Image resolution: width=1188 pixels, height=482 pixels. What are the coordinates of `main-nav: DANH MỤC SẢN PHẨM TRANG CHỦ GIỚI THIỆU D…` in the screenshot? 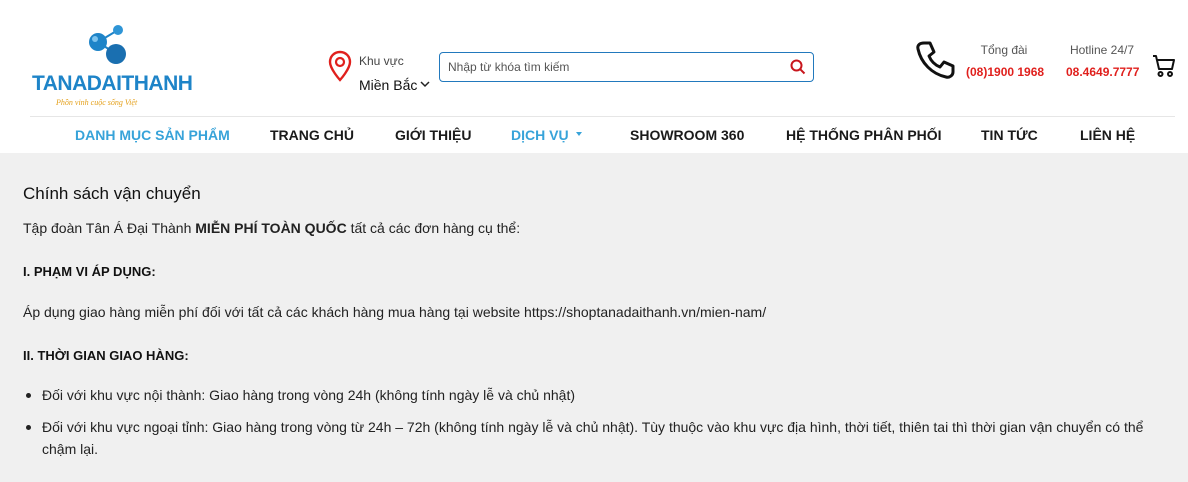 It's located at (594, 135).